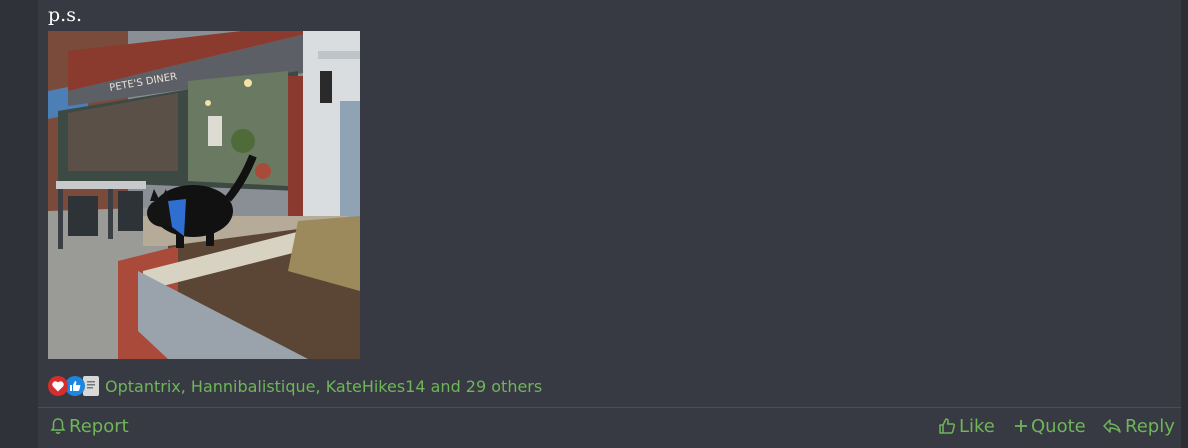 This screenshot has height=448, width=1188. Describe the element at coordinates (19, 224) in the screenshot. I see `left-gutter` at that location.